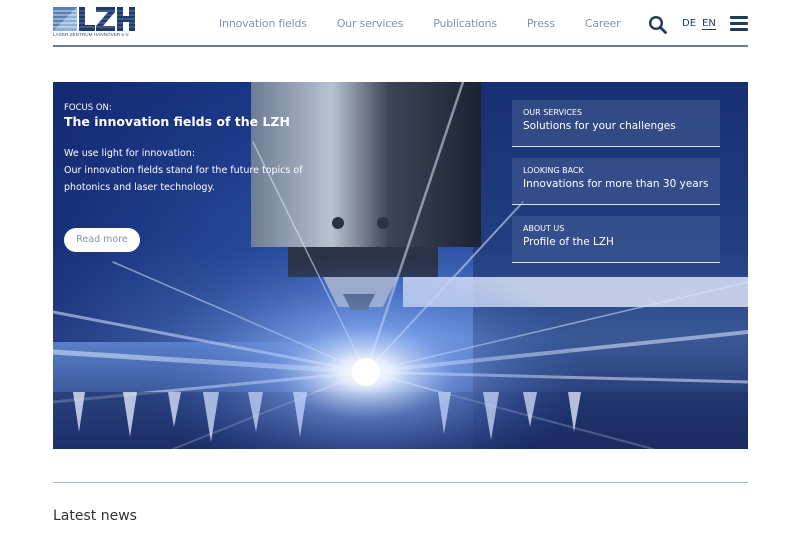 This screenshot has width=800, height=533. I want to click on lang-de: DE, so click(689, 24).